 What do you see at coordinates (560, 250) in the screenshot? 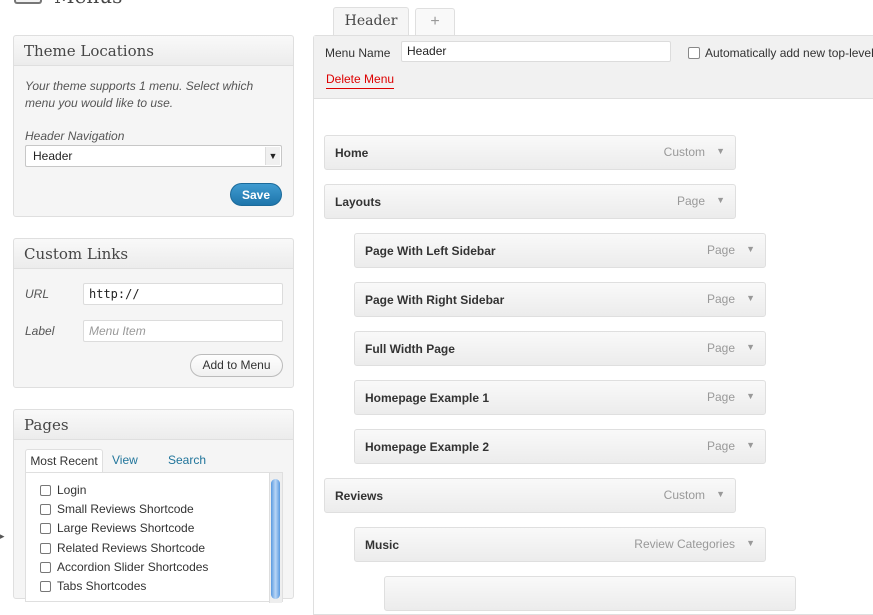
I see `menu-item: Page With Left Sidebar Page ▼` at bounding box center [560, 250].